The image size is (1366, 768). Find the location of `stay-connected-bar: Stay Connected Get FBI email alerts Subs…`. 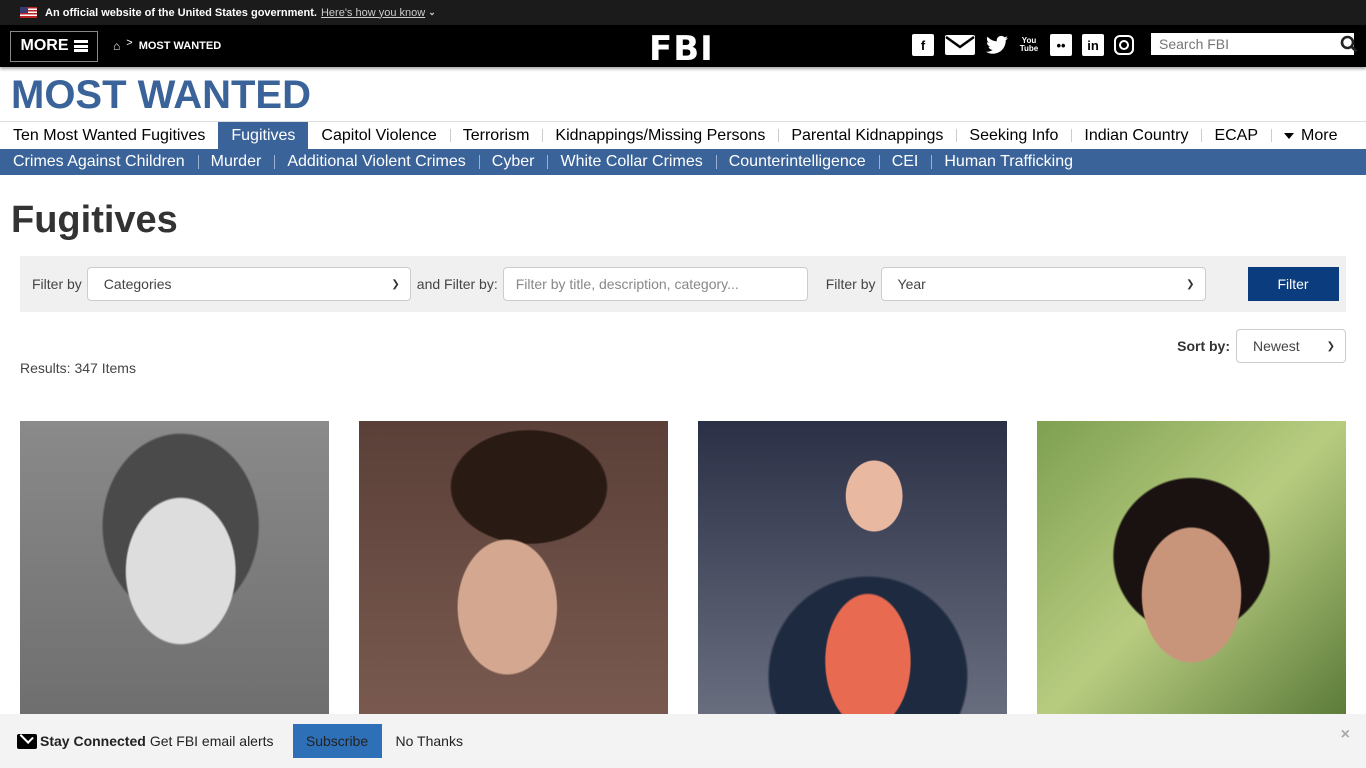

stay-connected-bar: Stay Connected Get FBI email alerts Subs… is located at coordinates (683, 741).